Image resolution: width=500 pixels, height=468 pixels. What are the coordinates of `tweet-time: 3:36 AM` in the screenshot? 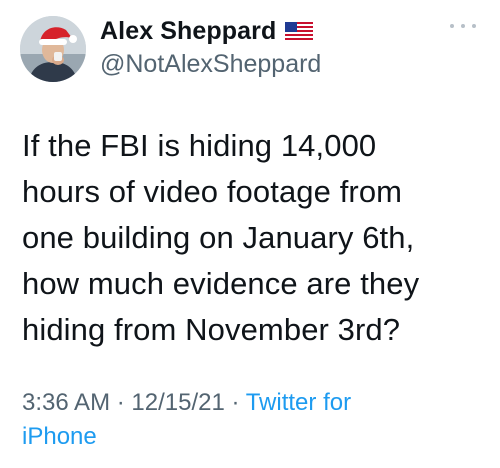 It's located at (66, 402).